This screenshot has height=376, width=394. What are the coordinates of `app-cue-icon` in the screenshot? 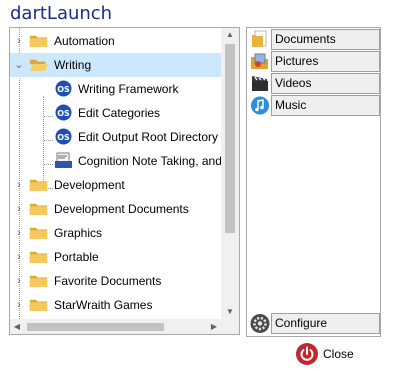 It's located at (63, 160).